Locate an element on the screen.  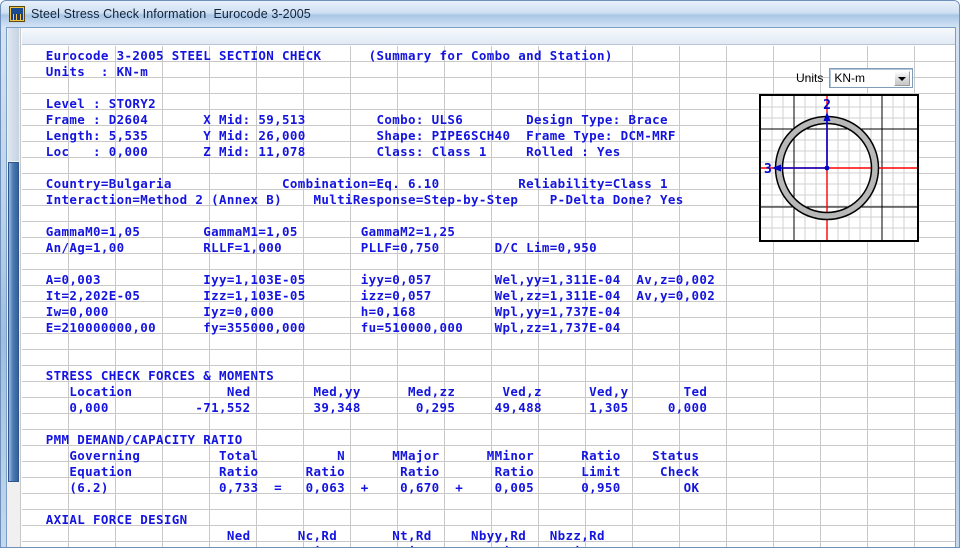
units-label: Units is located at coordinates (810, 78).